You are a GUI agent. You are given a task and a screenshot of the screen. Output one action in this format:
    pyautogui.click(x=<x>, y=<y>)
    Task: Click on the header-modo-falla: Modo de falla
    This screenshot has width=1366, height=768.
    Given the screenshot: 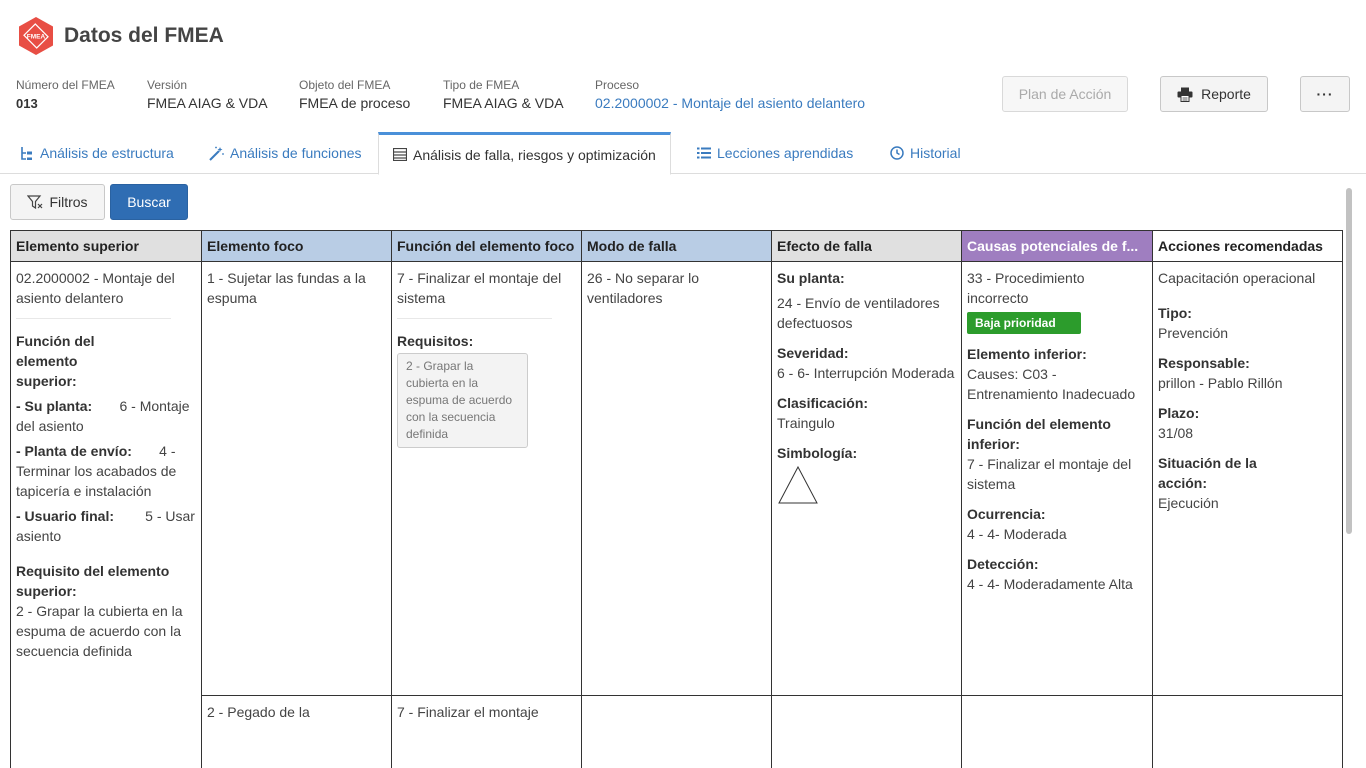 What is the action you would take?
    pyautogui.click(x=677, y=246)
    